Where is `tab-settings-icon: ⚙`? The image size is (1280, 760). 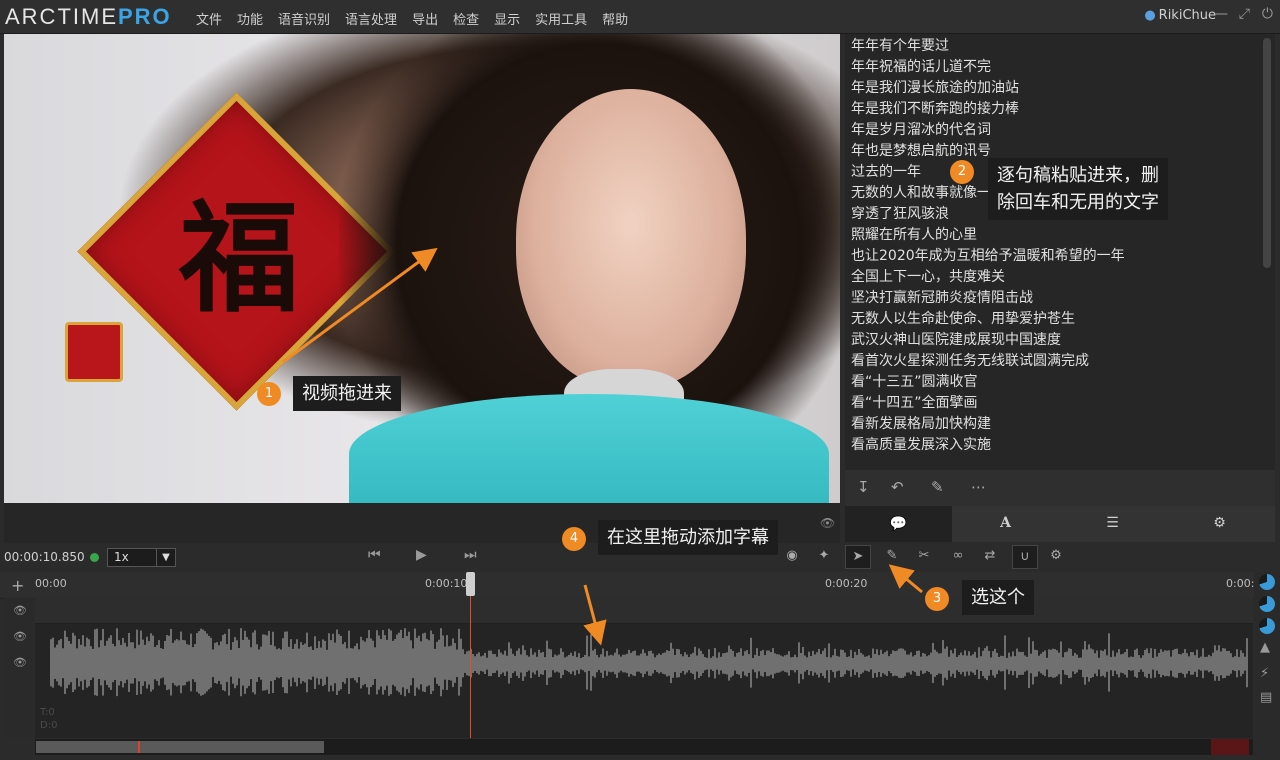
tab-settings-icon: ⚙ is located at coordinates (1219, 523).